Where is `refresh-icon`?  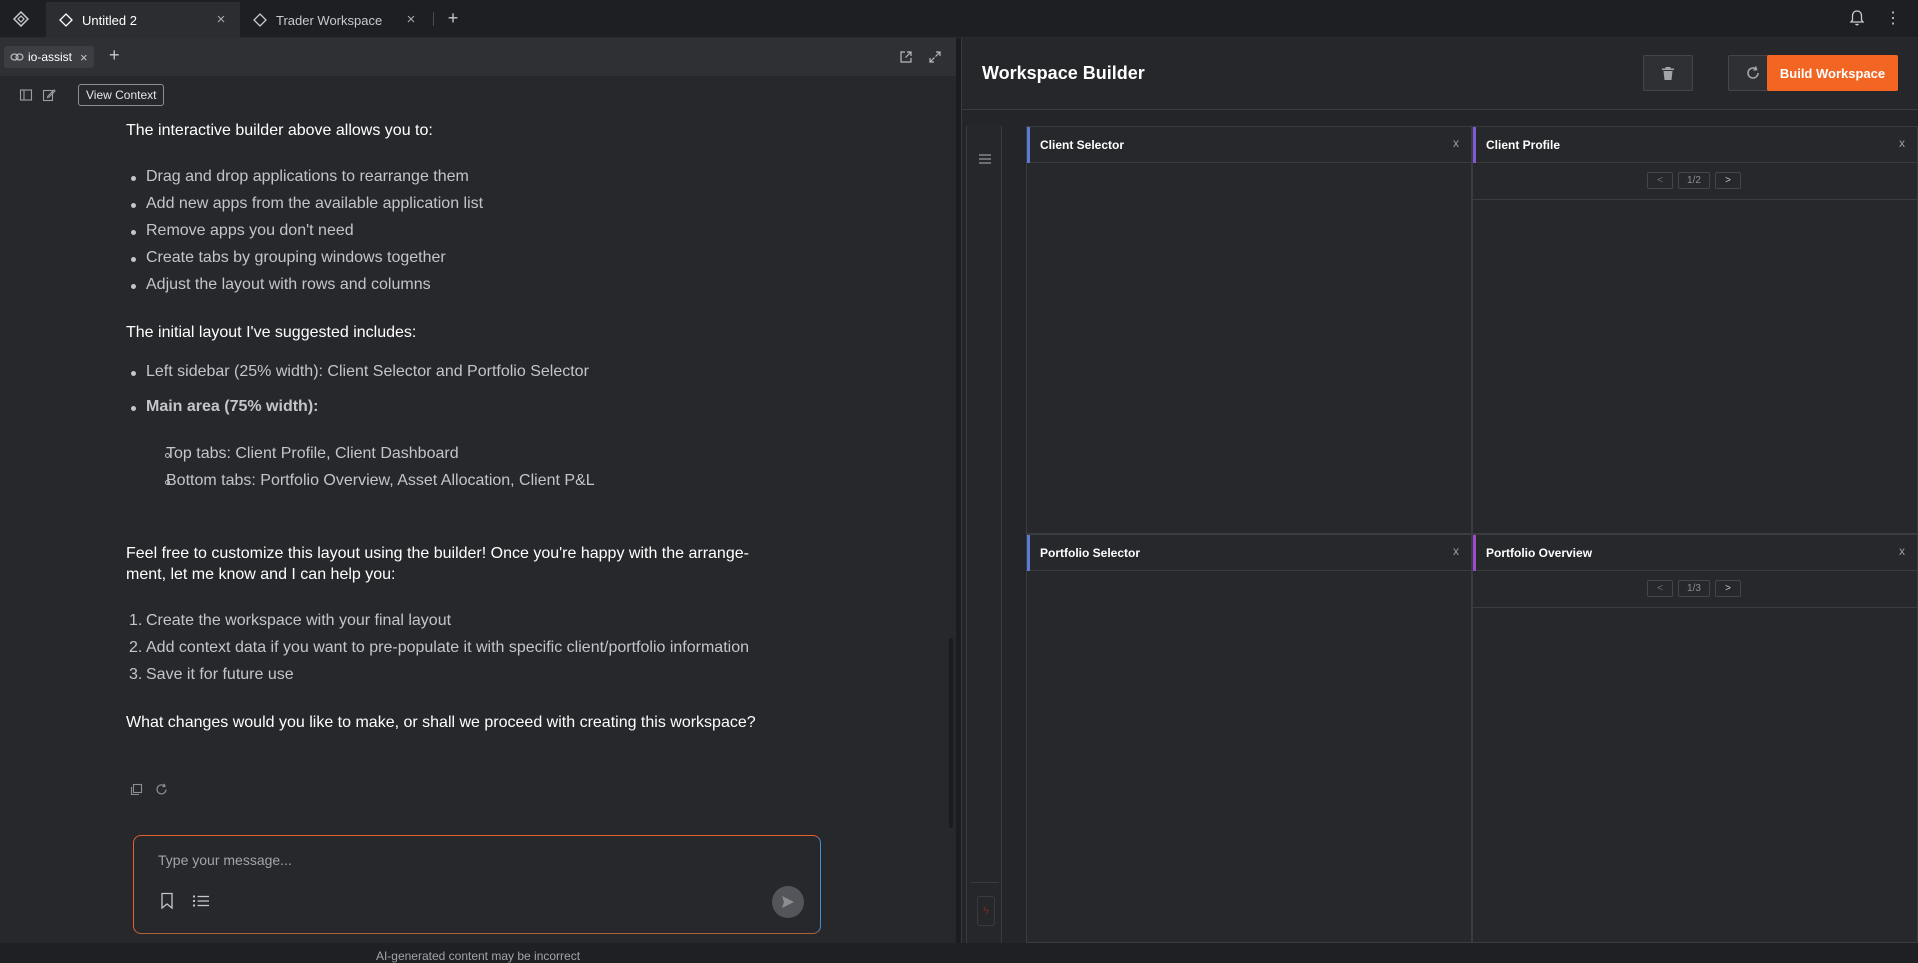 refresh-icon is located at coordinates (1753, 72).